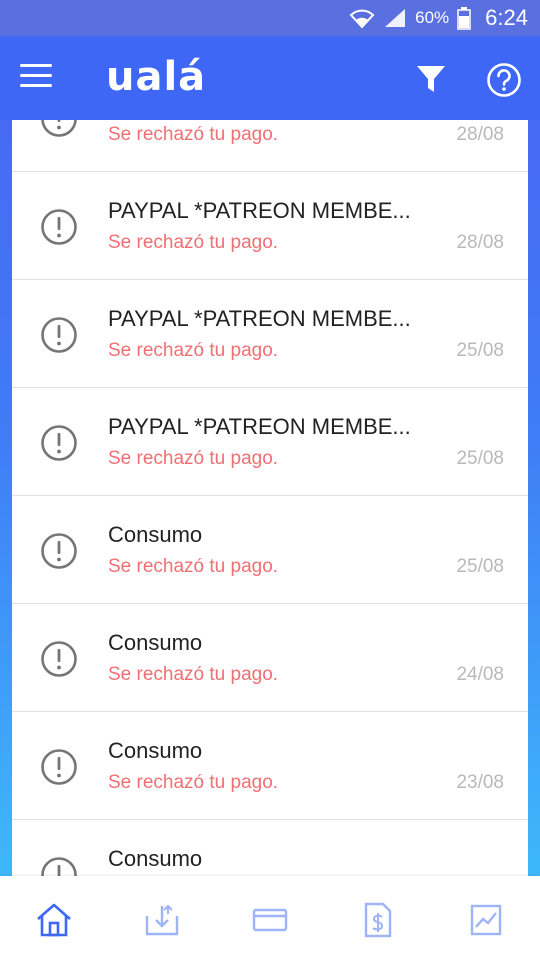 The width and height of the screenshot is (540, 960). Describe the element at coordinates (506, 17) in the screenshot. I see `clock: 6:24` at that location.